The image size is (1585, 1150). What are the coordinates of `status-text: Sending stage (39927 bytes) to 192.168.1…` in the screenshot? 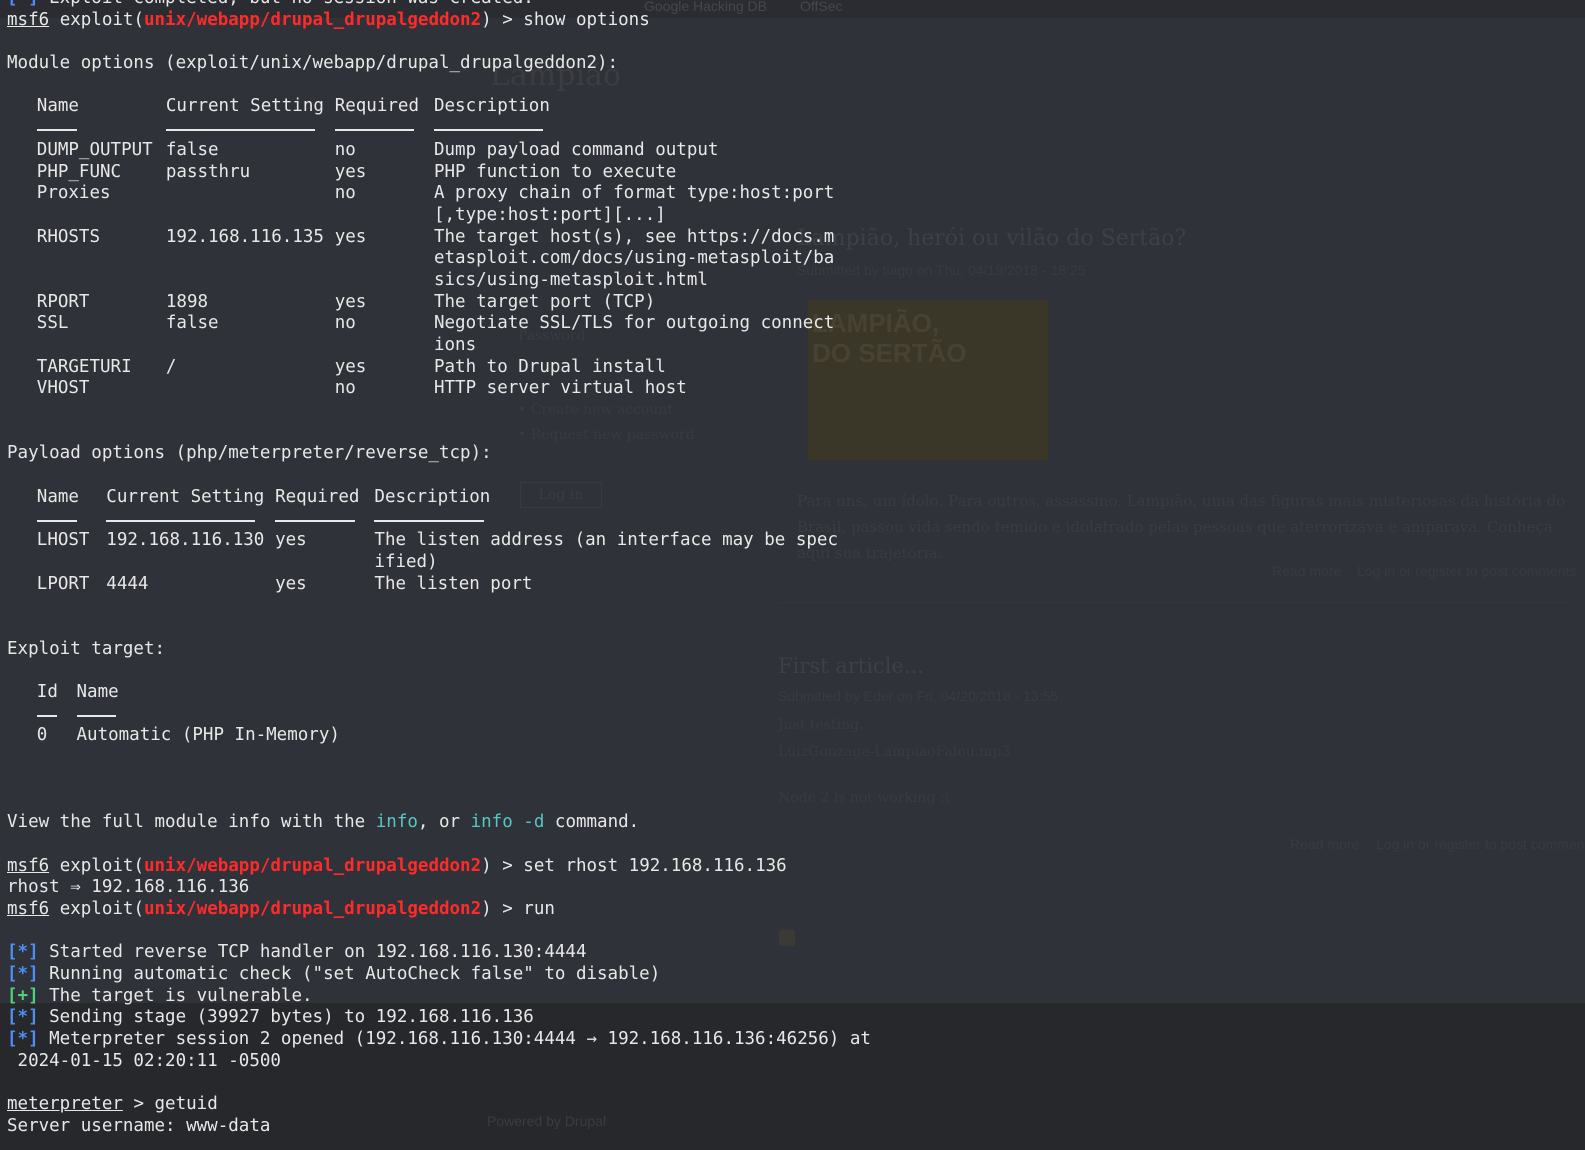 It's located at (286, 1017).